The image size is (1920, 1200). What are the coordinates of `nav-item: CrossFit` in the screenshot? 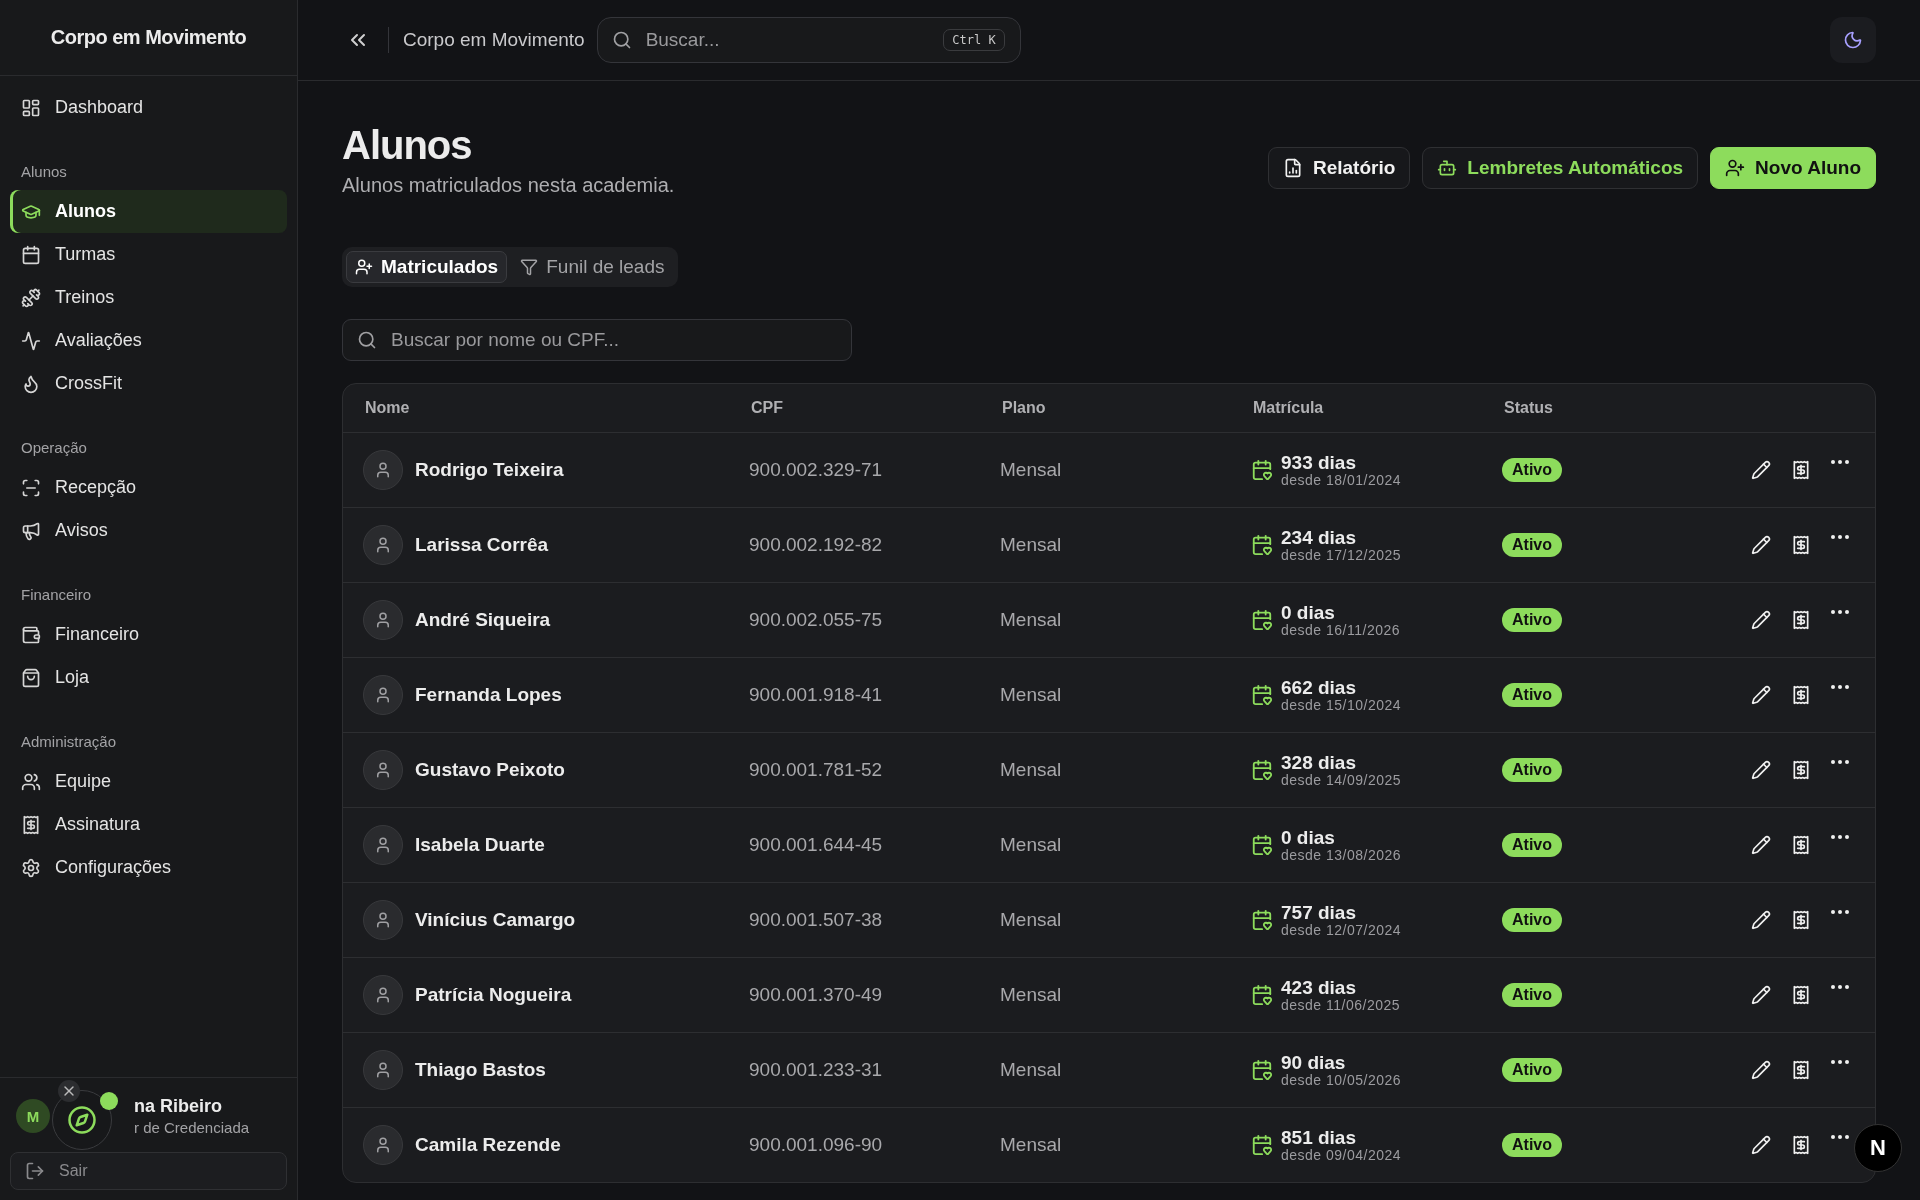 It's located at (148, 383).